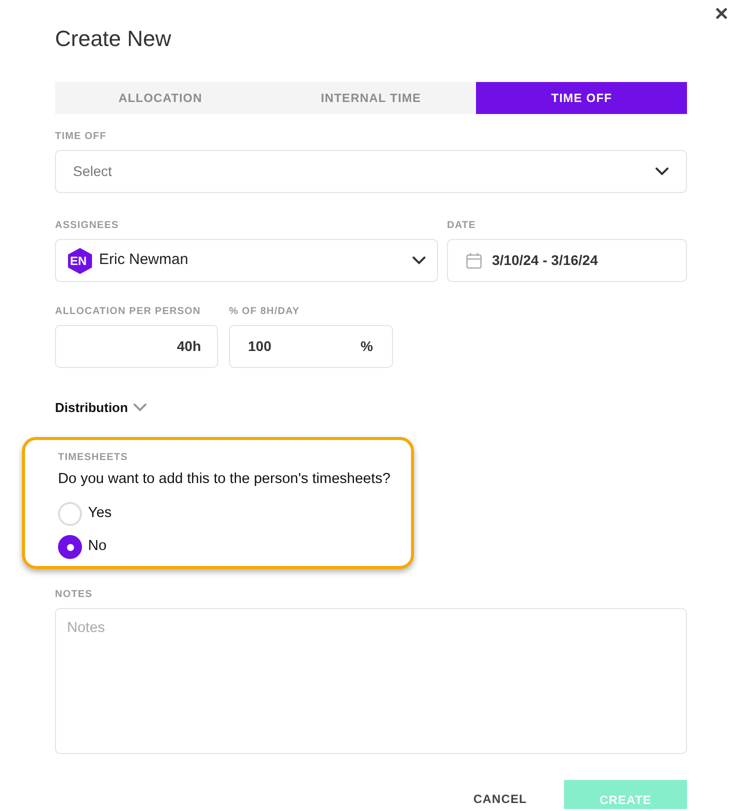  Describe the element at coordinates (500, 799) in the screenshot. I see `cancel-button: CANCEL` at that location.